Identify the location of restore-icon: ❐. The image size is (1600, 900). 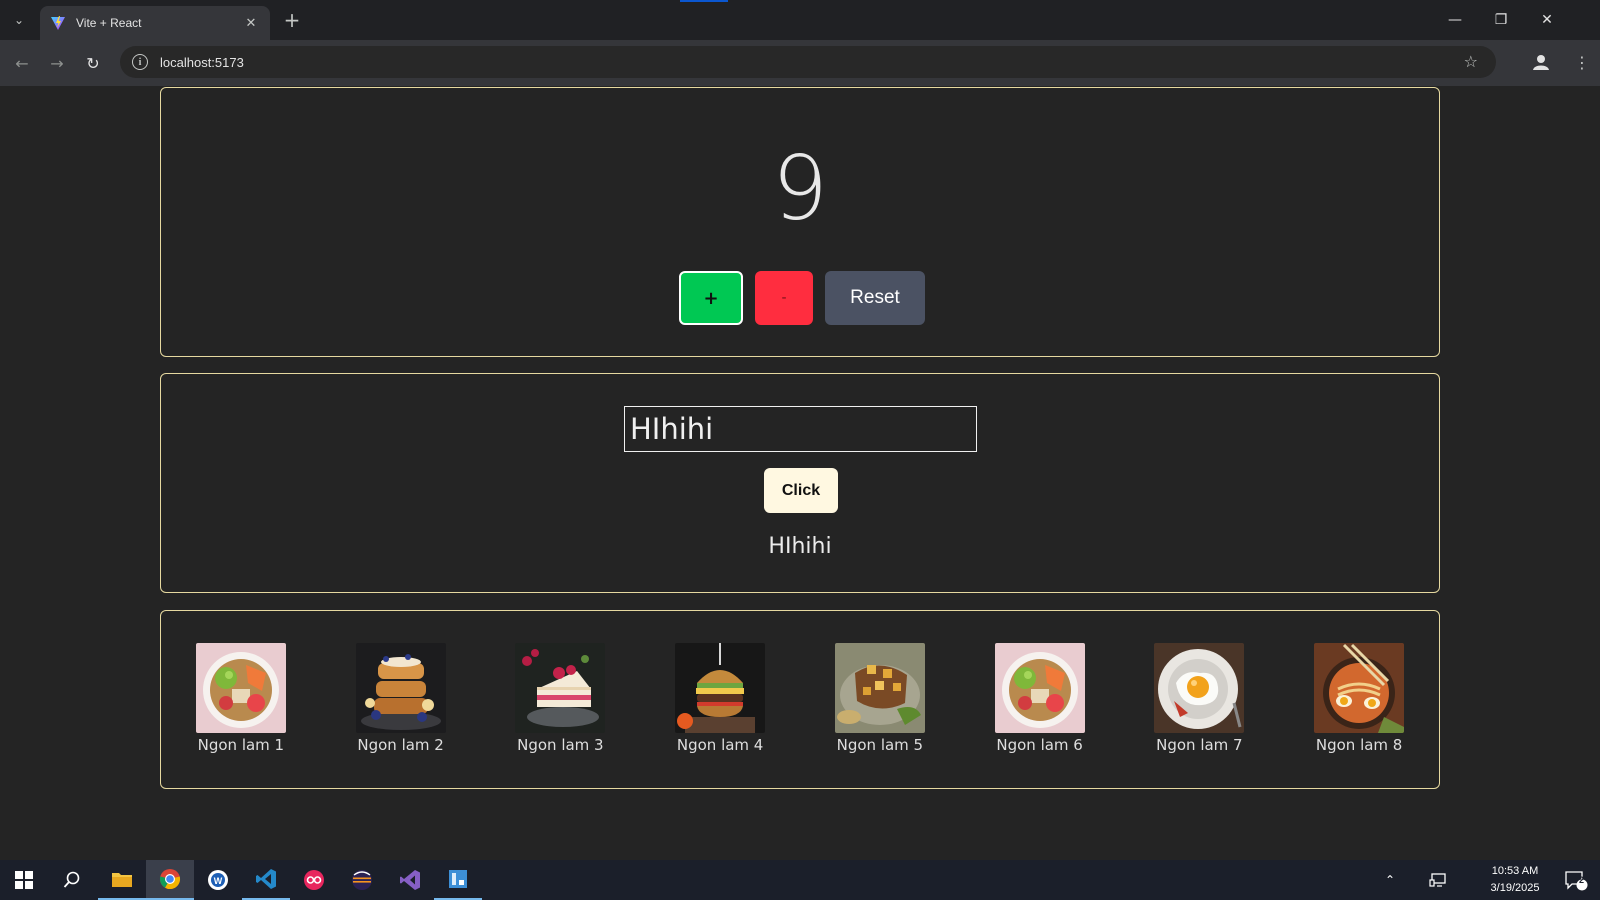
(1501, 20).